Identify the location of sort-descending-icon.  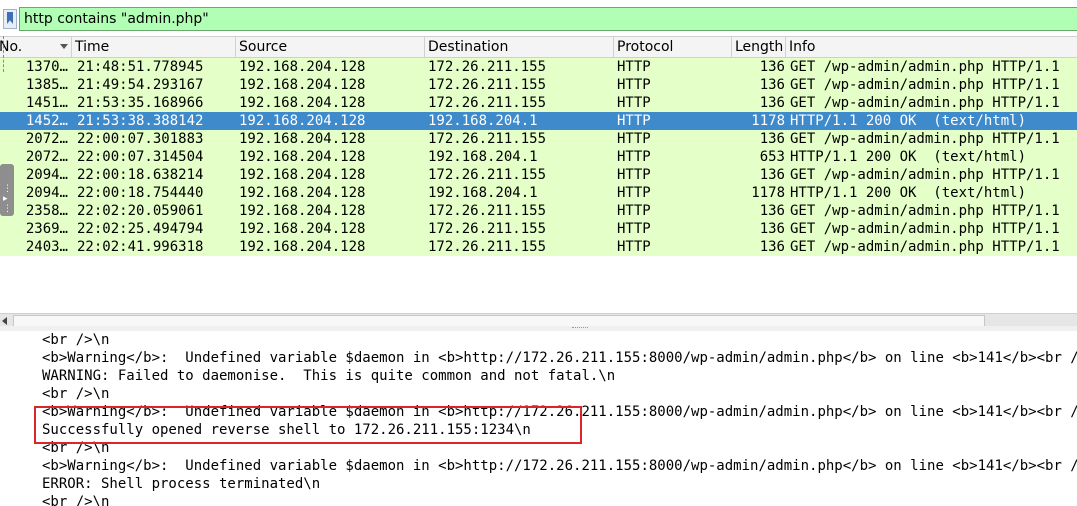
(64, 46).